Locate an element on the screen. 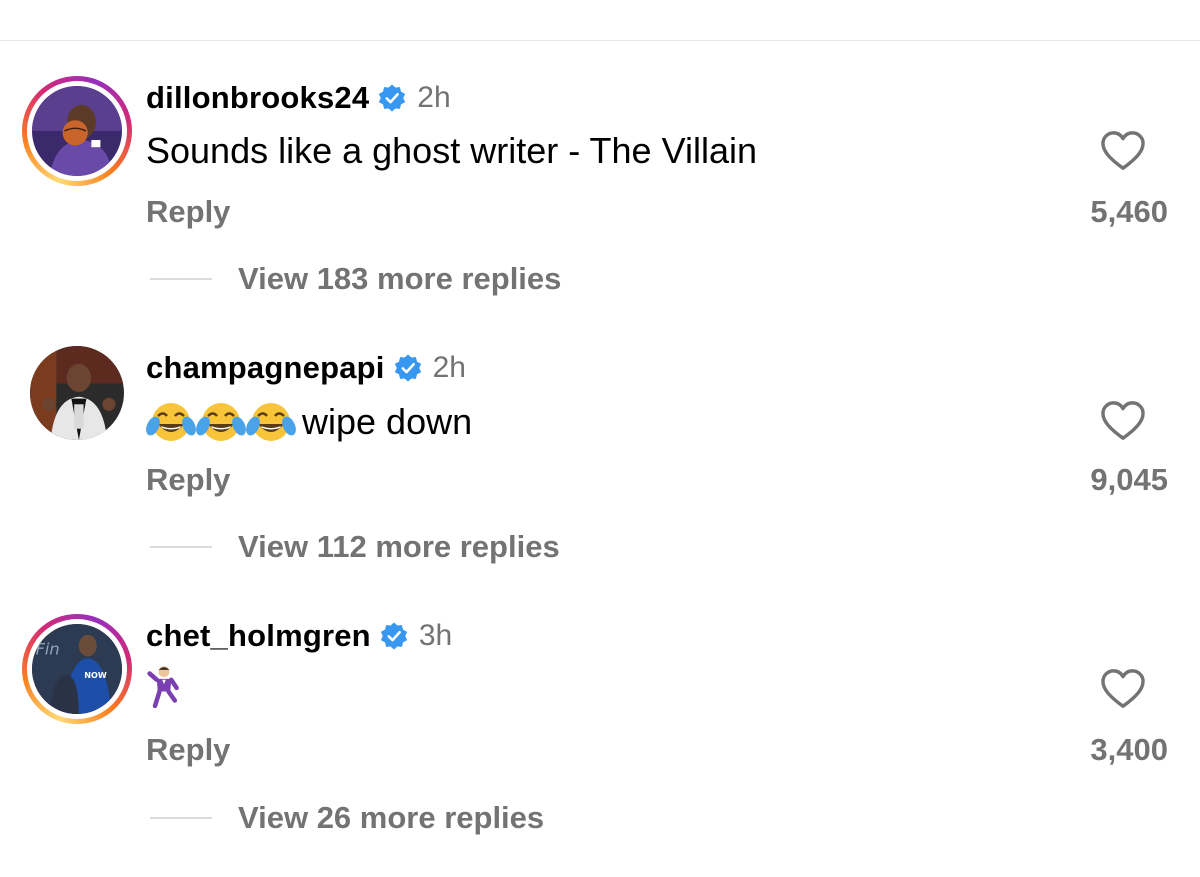 This screenshot has width=1200, height=877. view-replies-label: View 183 more replies is located at coordinates (400, 278).